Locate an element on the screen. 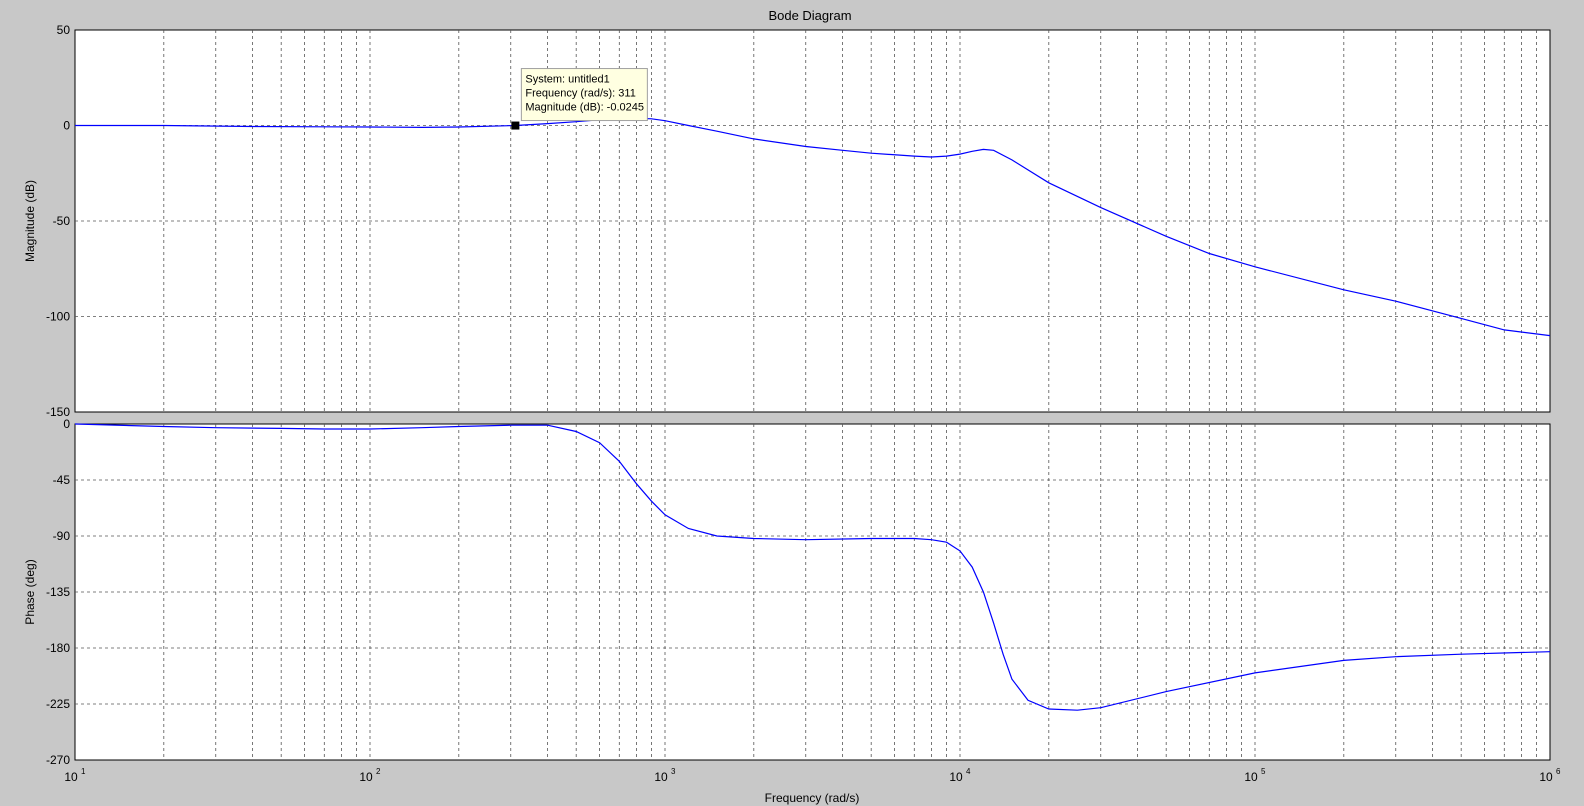 This screenshot has width=1584, height=806. phase-ytick-label: -45 is located at coordinates (62, 480).